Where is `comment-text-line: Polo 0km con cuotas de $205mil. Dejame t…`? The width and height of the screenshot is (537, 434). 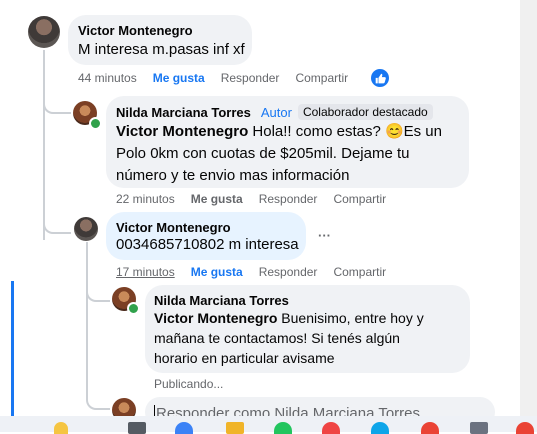
comment-text-line: Polo 0km con cuotas de $205mil. Dejame t… is located at coordinates (263, 153).